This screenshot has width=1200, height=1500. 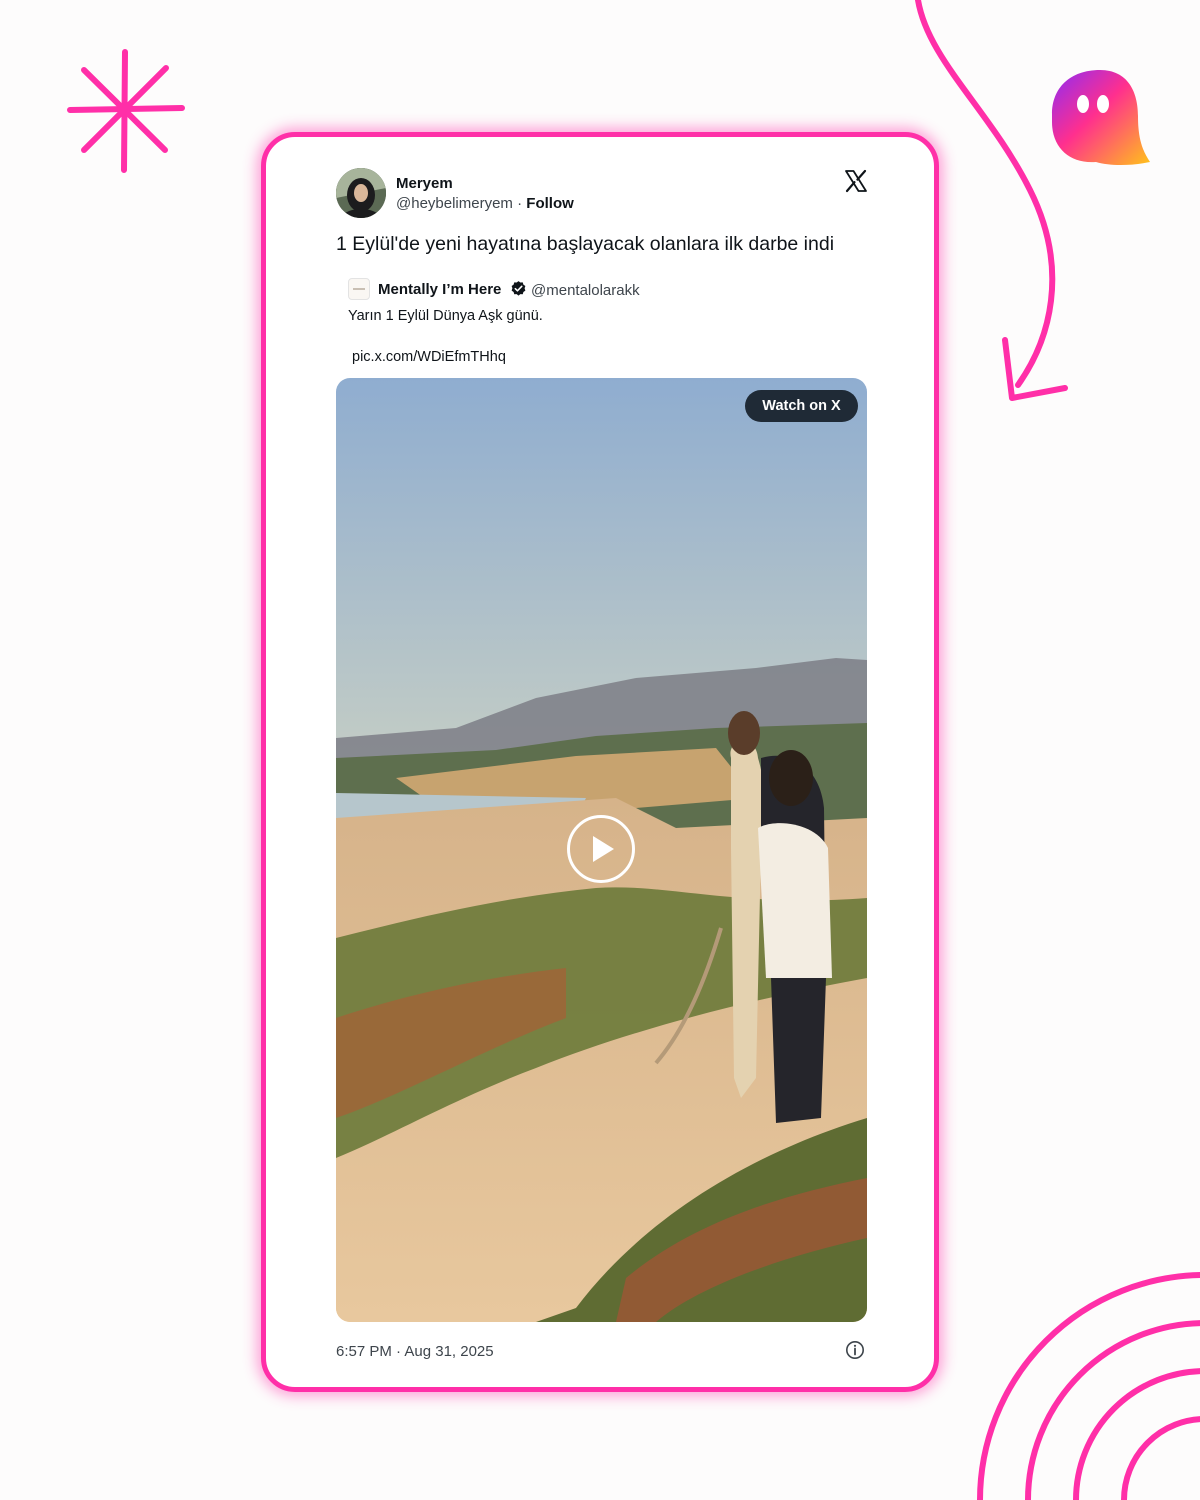 I want to click on info-icon, so click(x=855, y=1350).